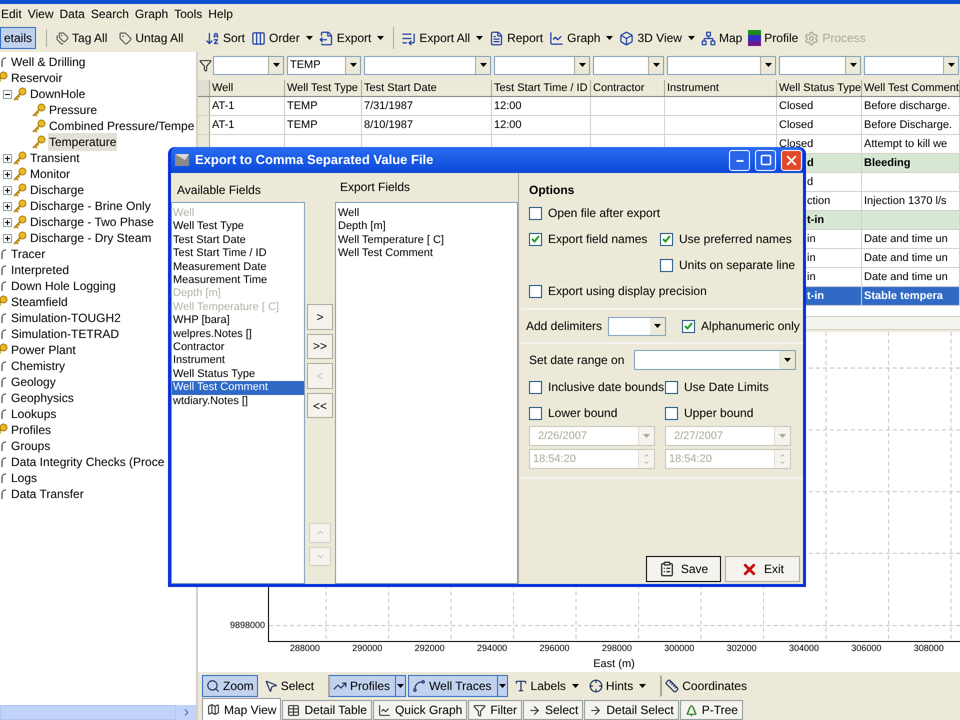  What do you see at coordinates (717, 387) in the screenshot?
I see `checkbox: Use Date Limits` at bounding box center [717, 387].